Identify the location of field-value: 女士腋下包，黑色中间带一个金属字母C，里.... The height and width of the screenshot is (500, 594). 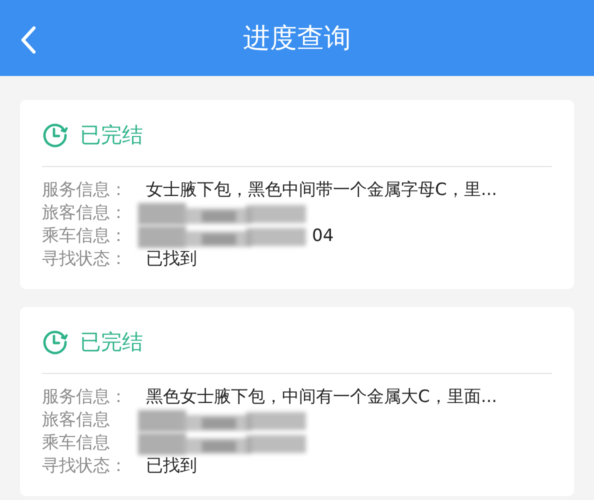
(322, 190).